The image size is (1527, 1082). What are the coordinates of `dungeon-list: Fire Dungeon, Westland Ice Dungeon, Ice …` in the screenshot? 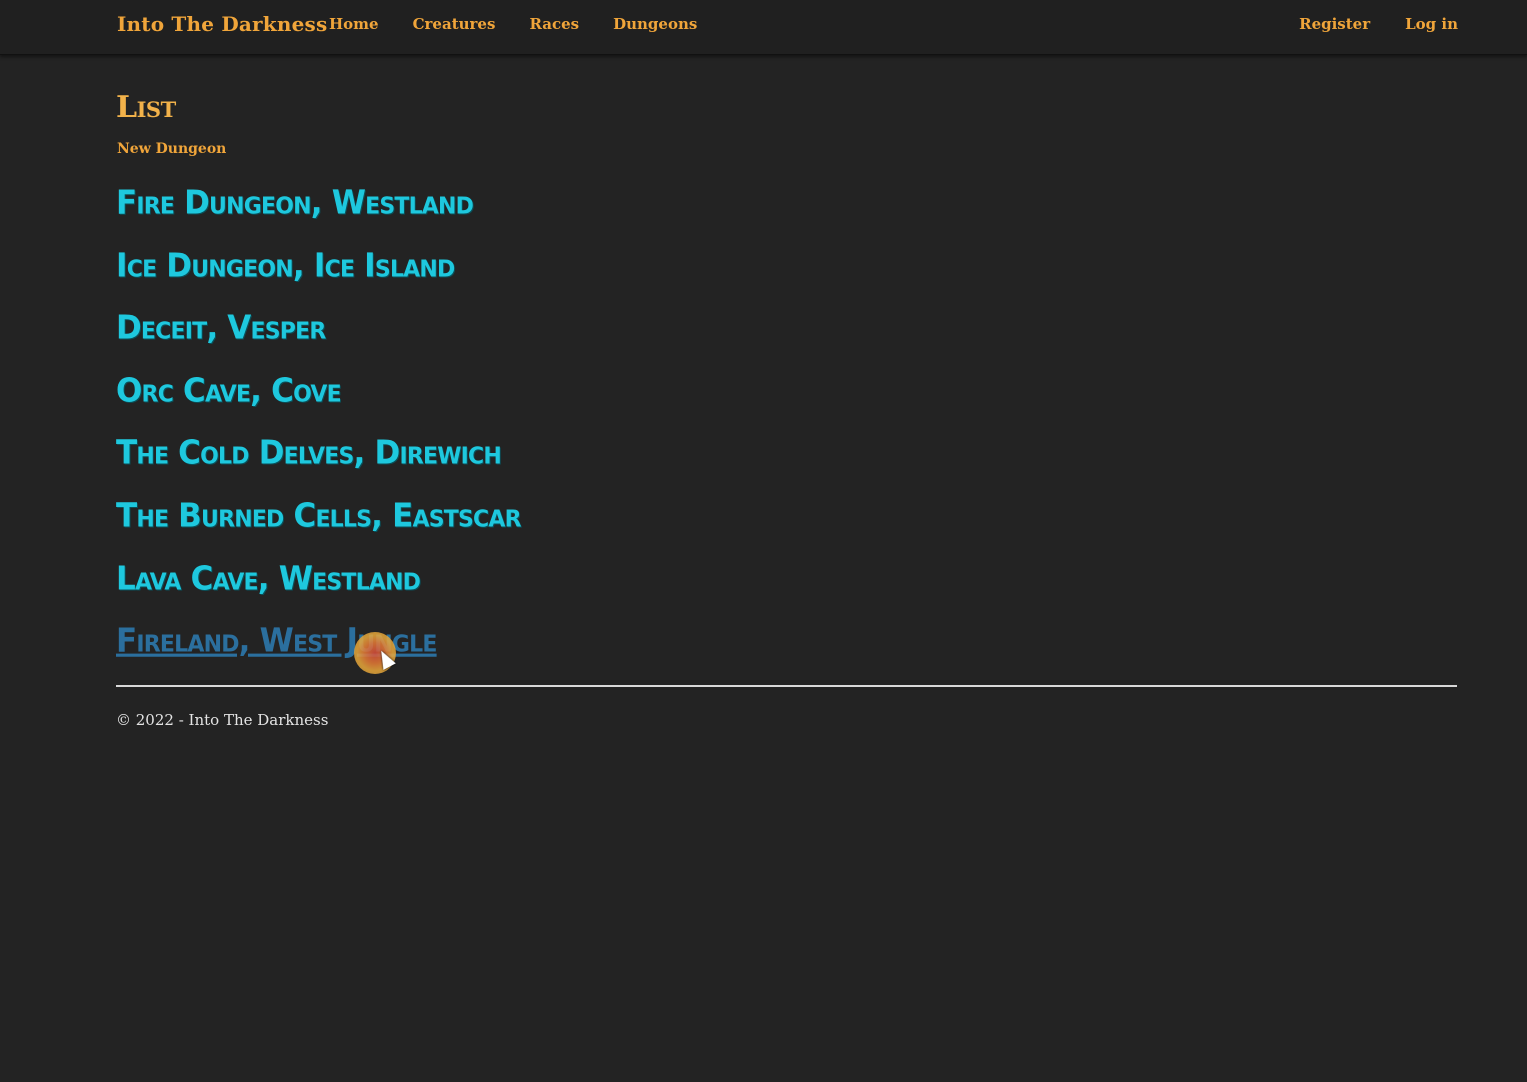 It's located at (319, 435).